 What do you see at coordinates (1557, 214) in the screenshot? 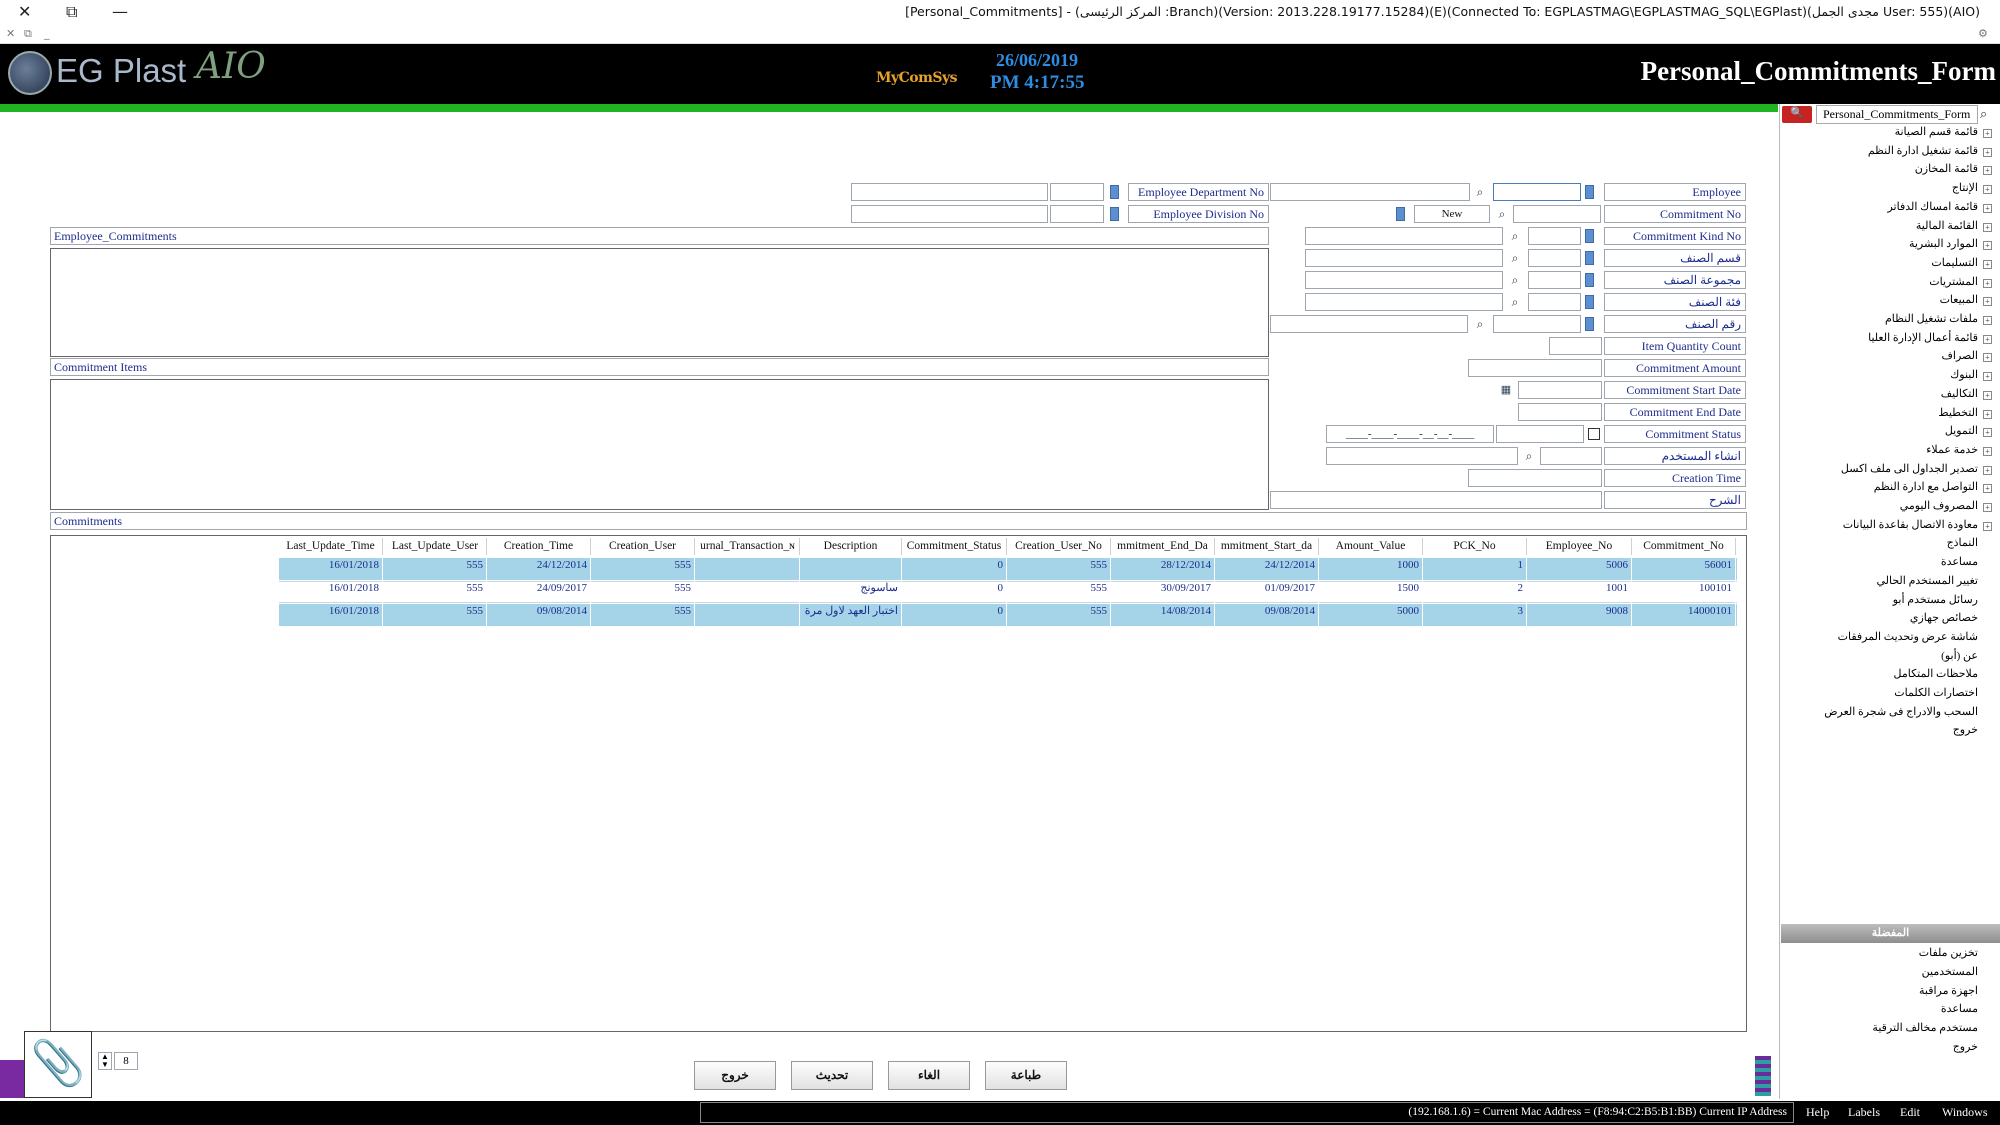
I see `commitment-no-field` at bounding box center [1557, 214].